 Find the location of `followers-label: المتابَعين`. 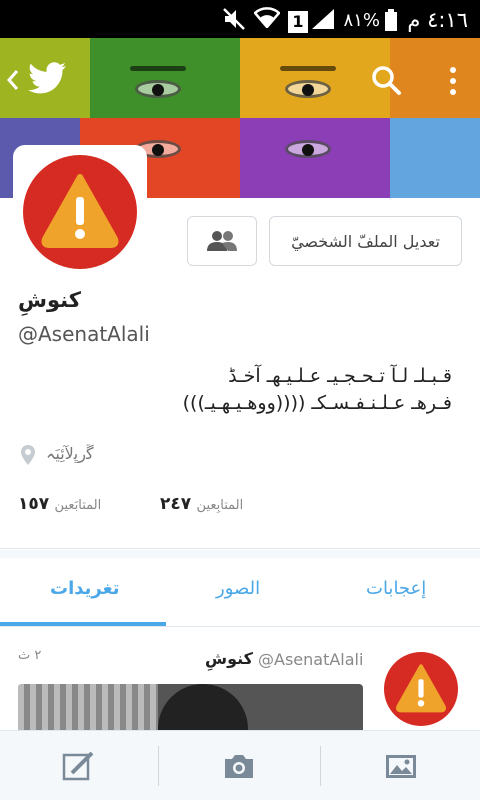

followers-label: المتابَعين is located at coordinates (78, 505).